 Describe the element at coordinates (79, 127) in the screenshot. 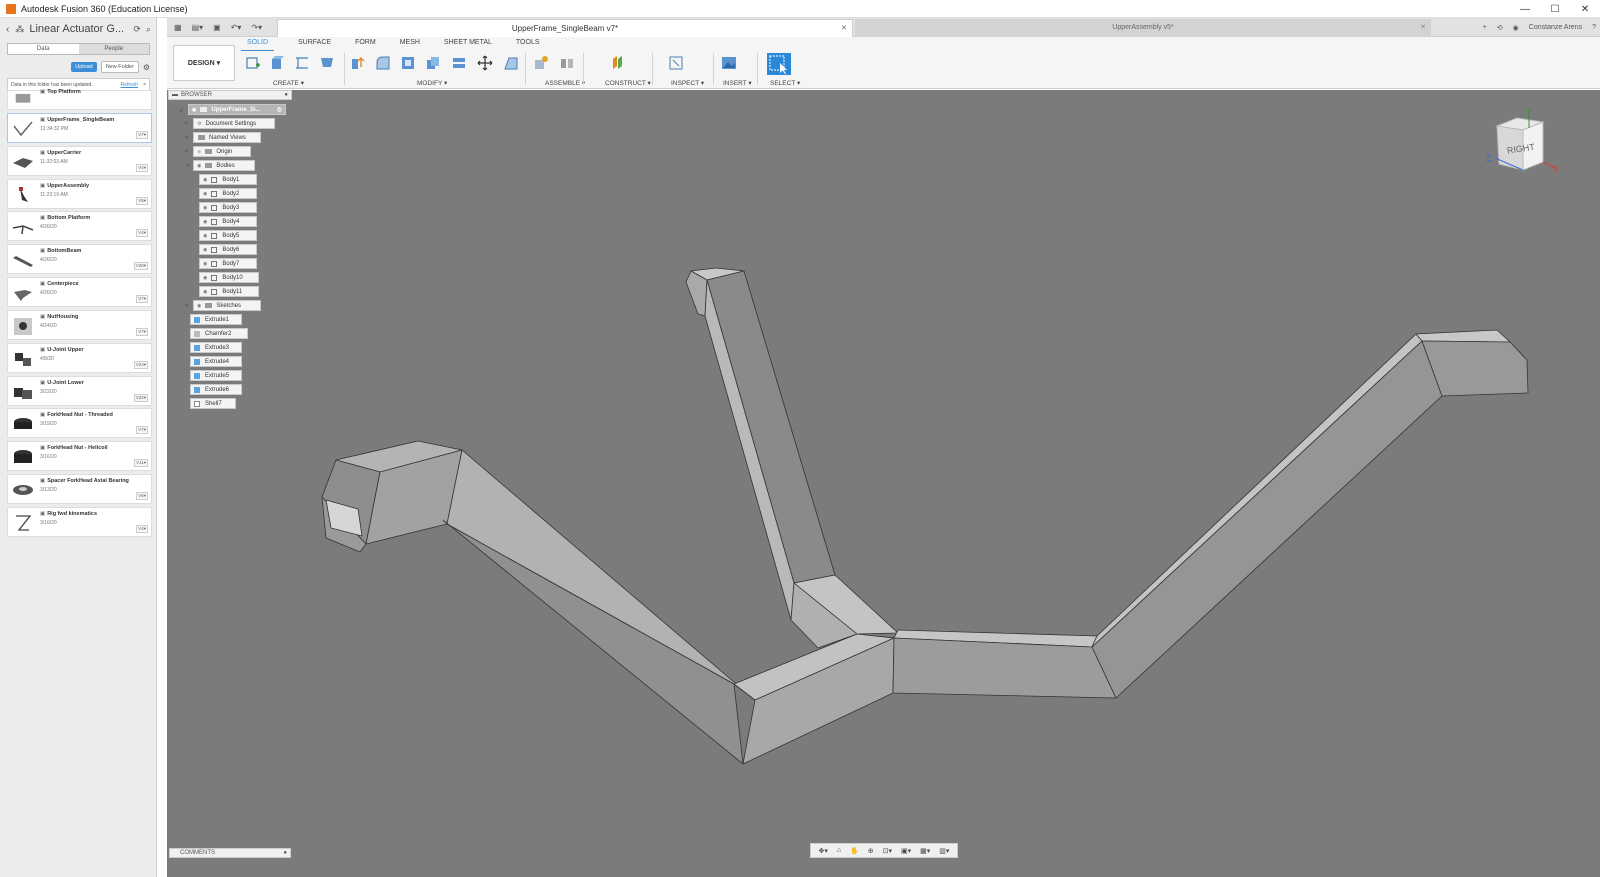

I see `list-item: UpperFrame_SingleBeam 12:34:32 PM V7▾` at that location.